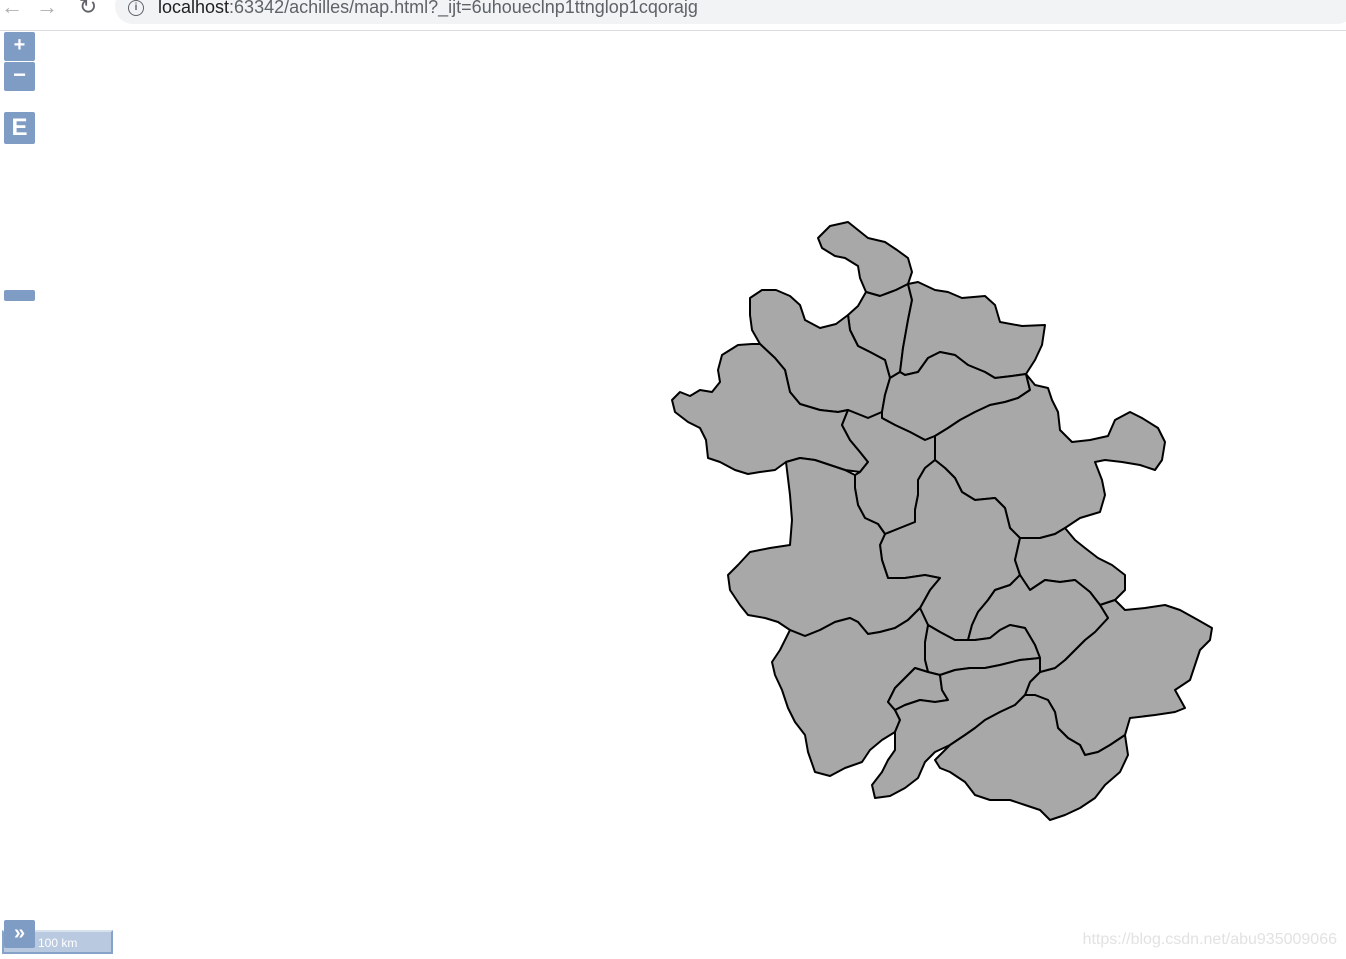  What do you see at coordinates (19, 128) in the screenshot?
I see `zoom-to-extent-button: E` at bounding box center [19, 128].